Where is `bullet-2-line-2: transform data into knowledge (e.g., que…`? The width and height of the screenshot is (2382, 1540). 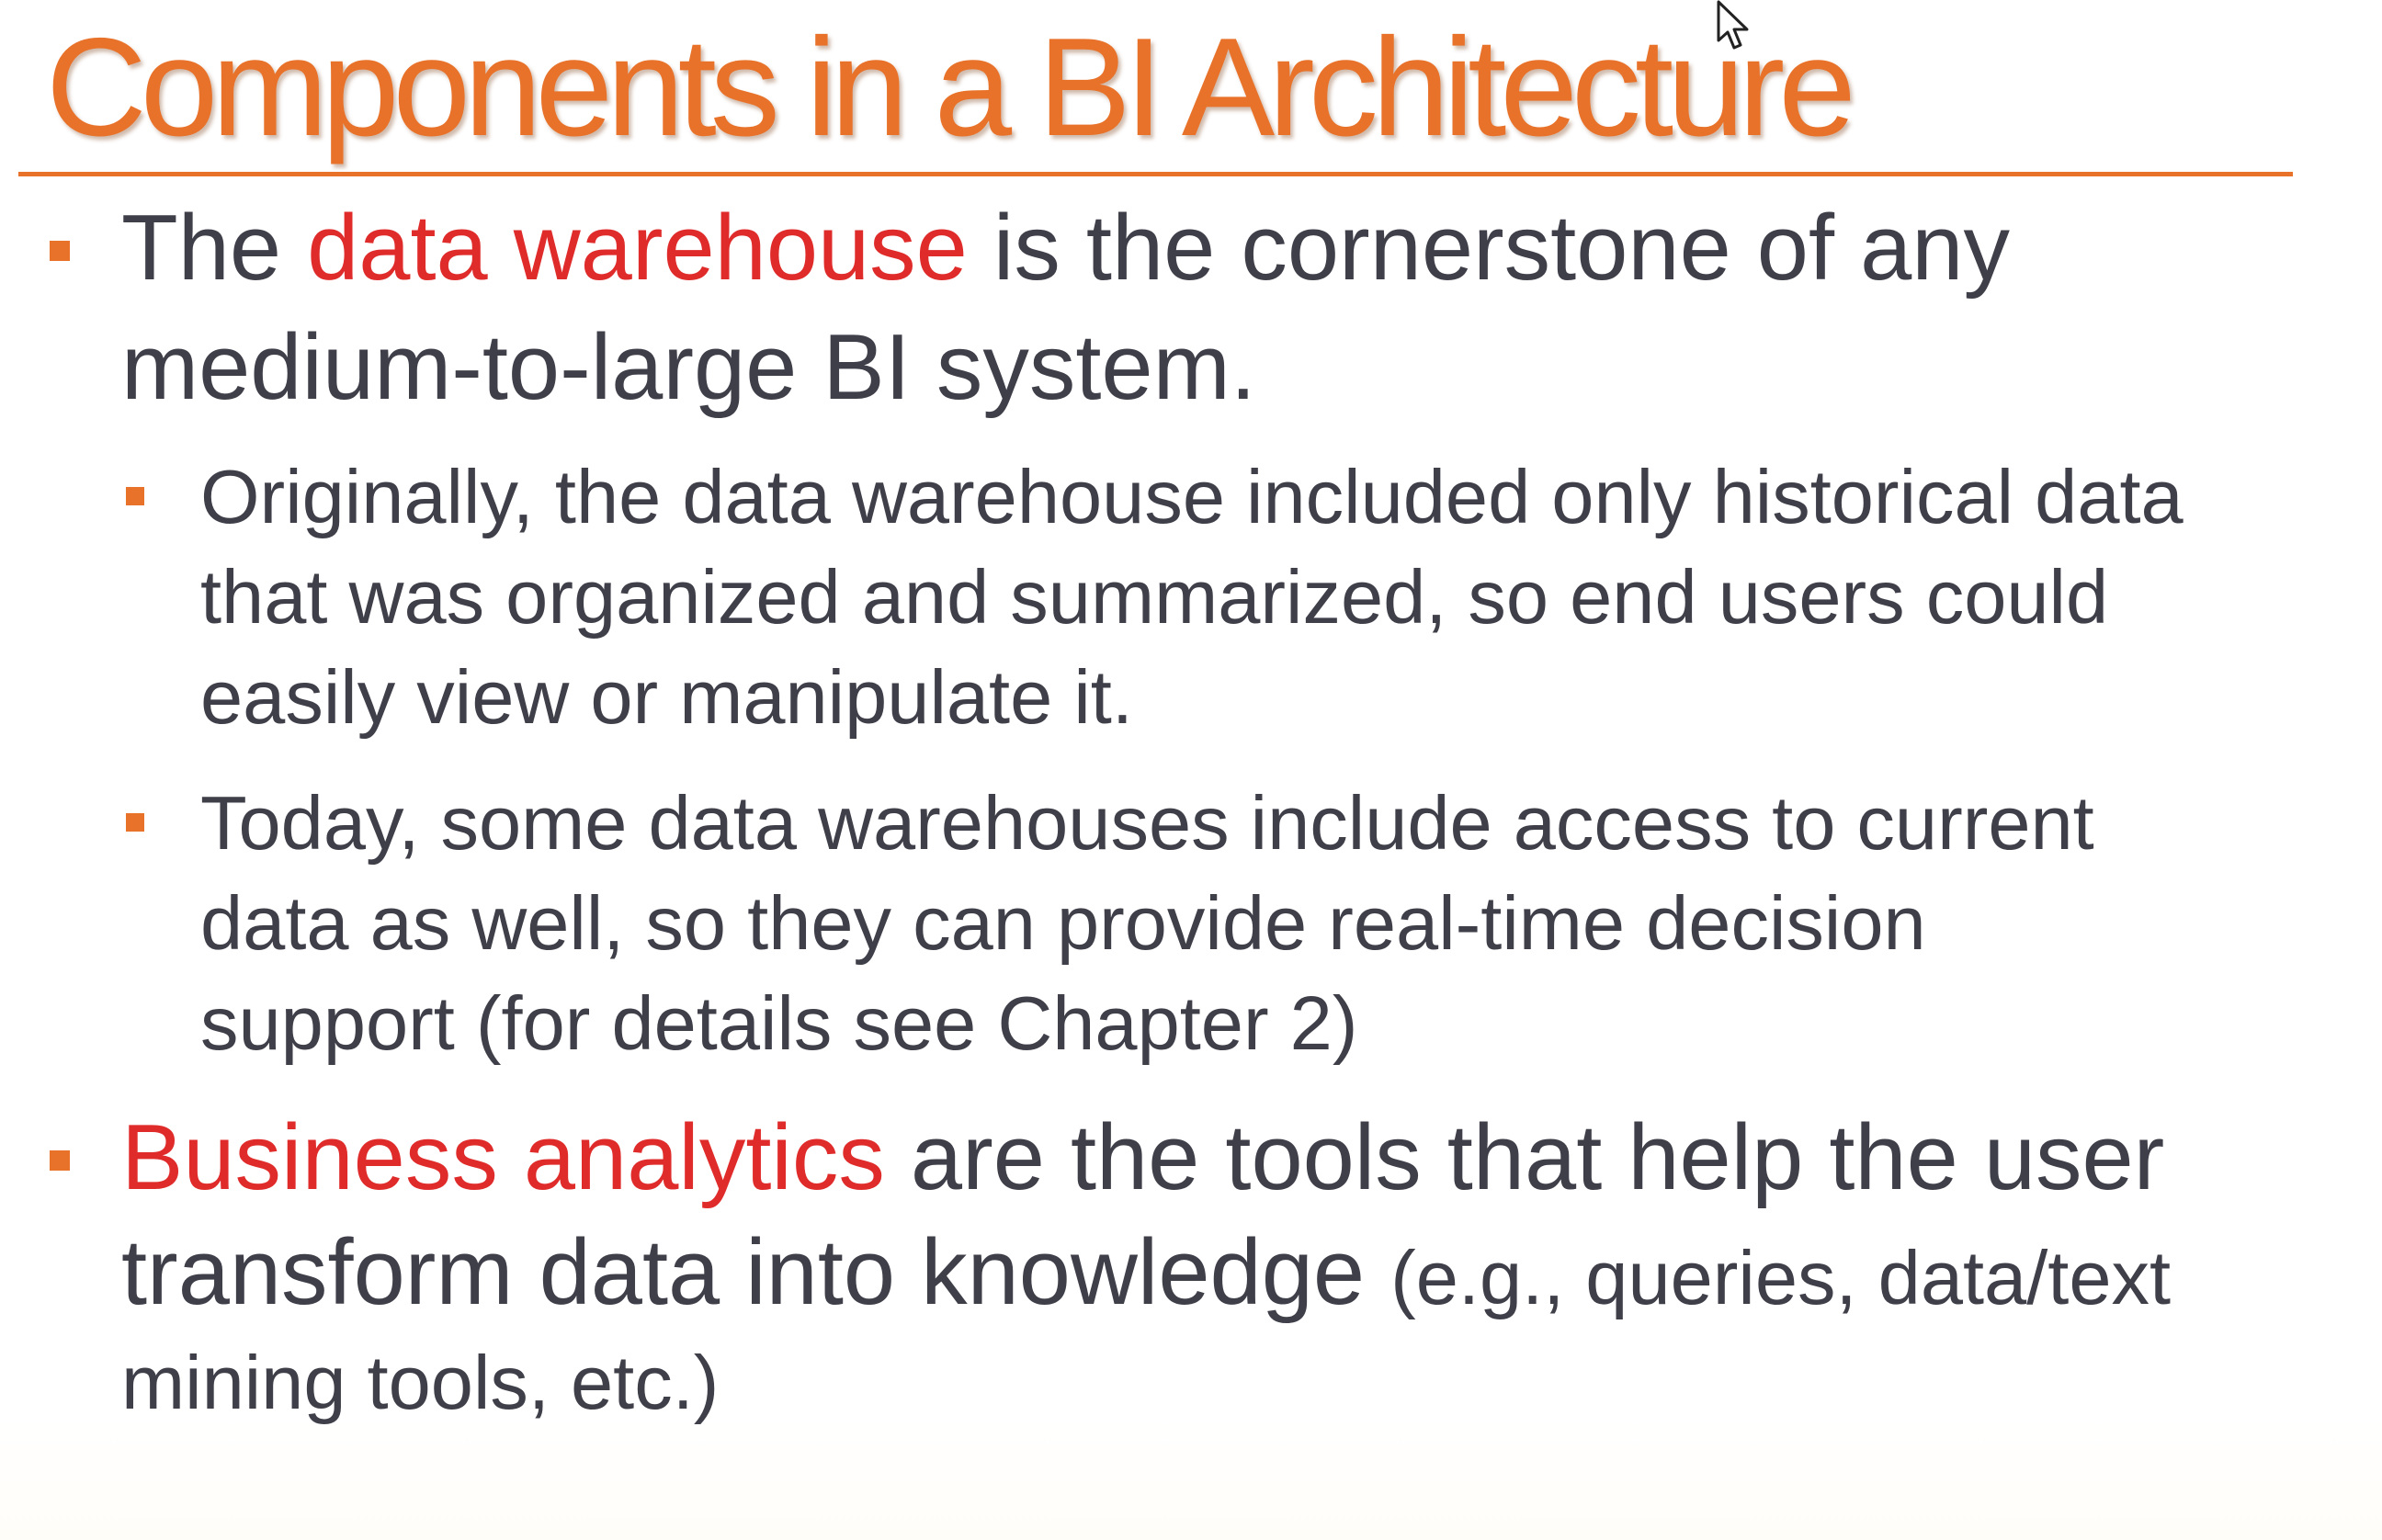
bullet-2-line-2: transform data into knowledge (e.g., que… is located at coordinates (1146, 1275).